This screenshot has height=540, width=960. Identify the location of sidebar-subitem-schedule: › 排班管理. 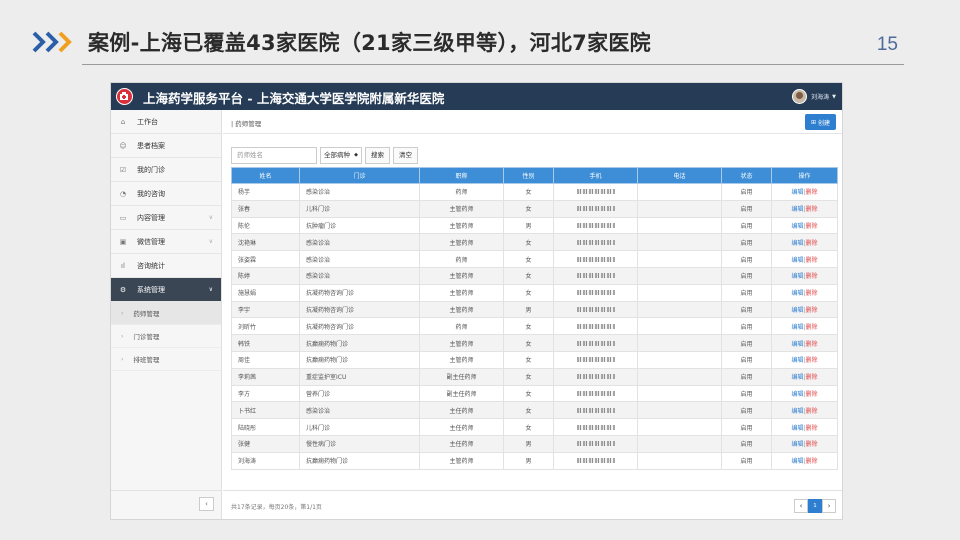
(166, 359).